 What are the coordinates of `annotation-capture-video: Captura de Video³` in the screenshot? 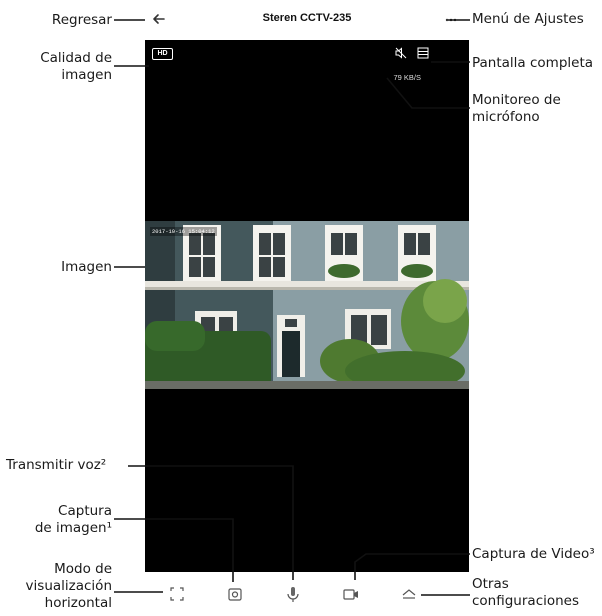 It's located at (533, 554).